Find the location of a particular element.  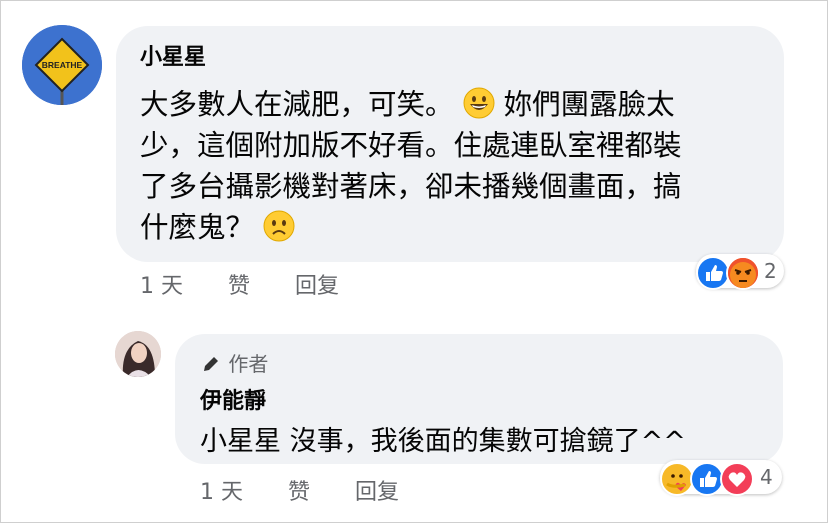

reply-author: 伊能靜 is located at coordinates (233, 399).